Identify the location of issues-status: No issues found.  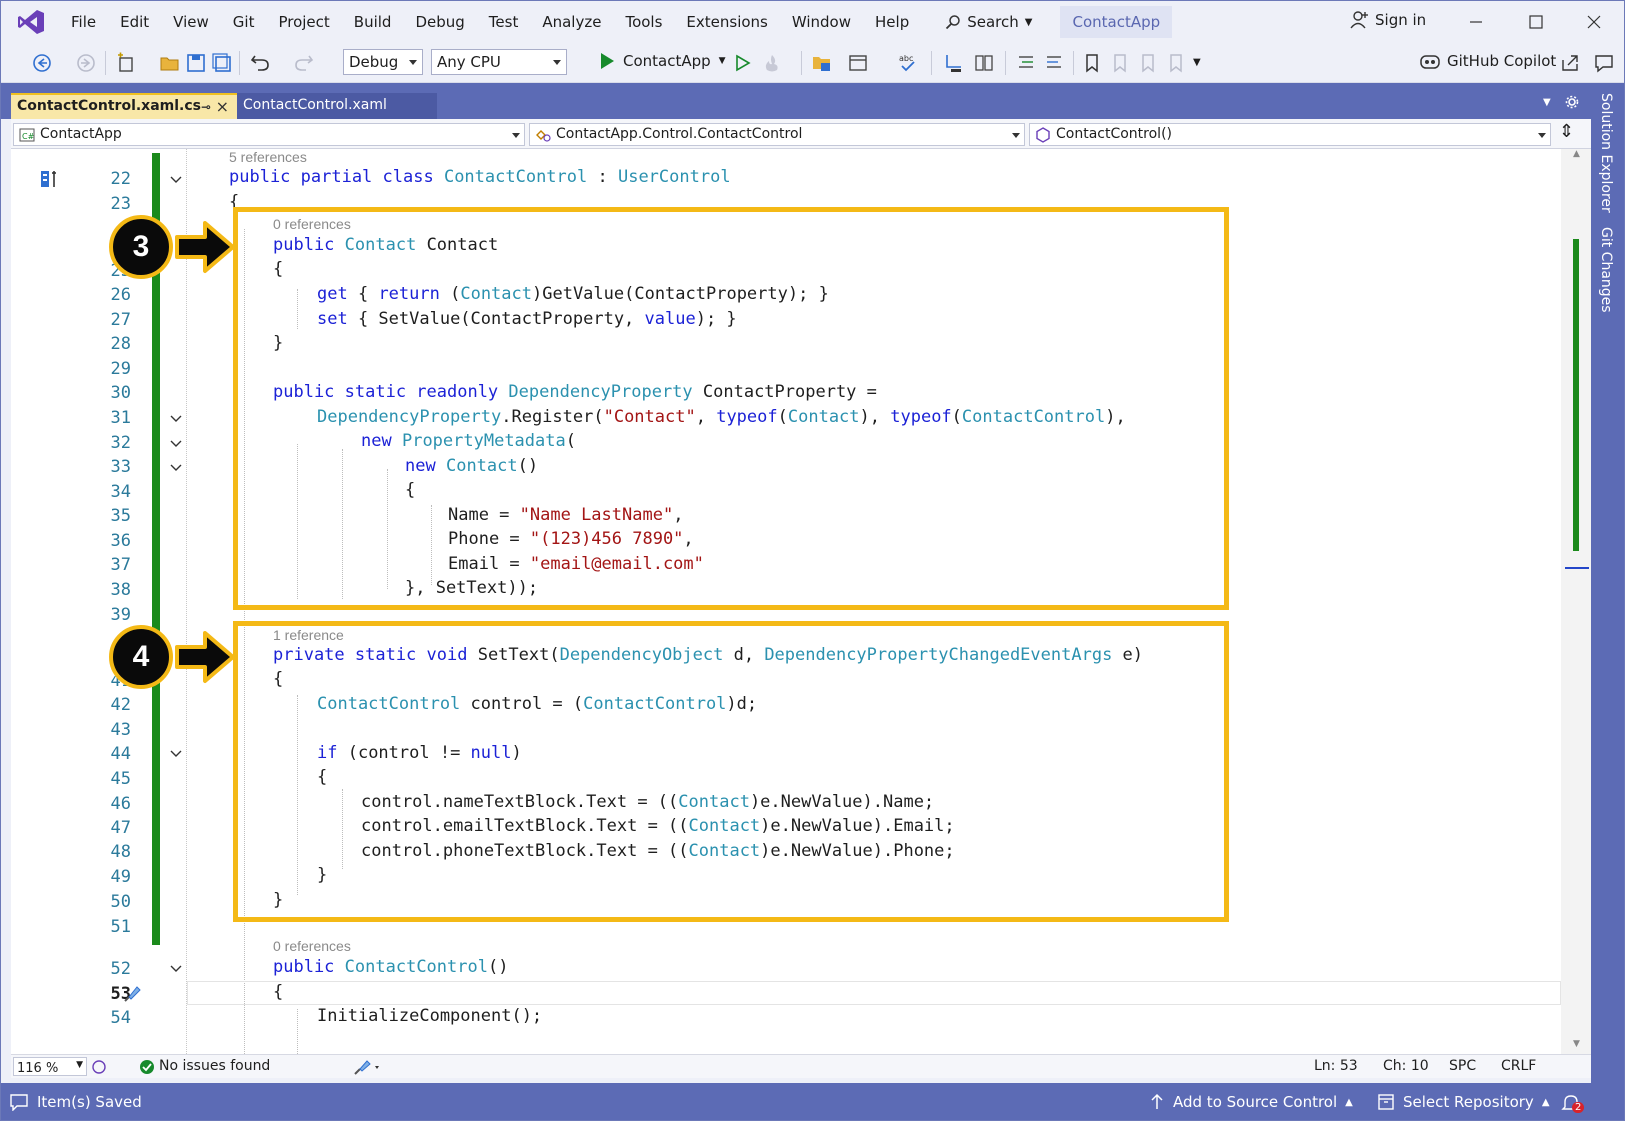
(214, 1066).